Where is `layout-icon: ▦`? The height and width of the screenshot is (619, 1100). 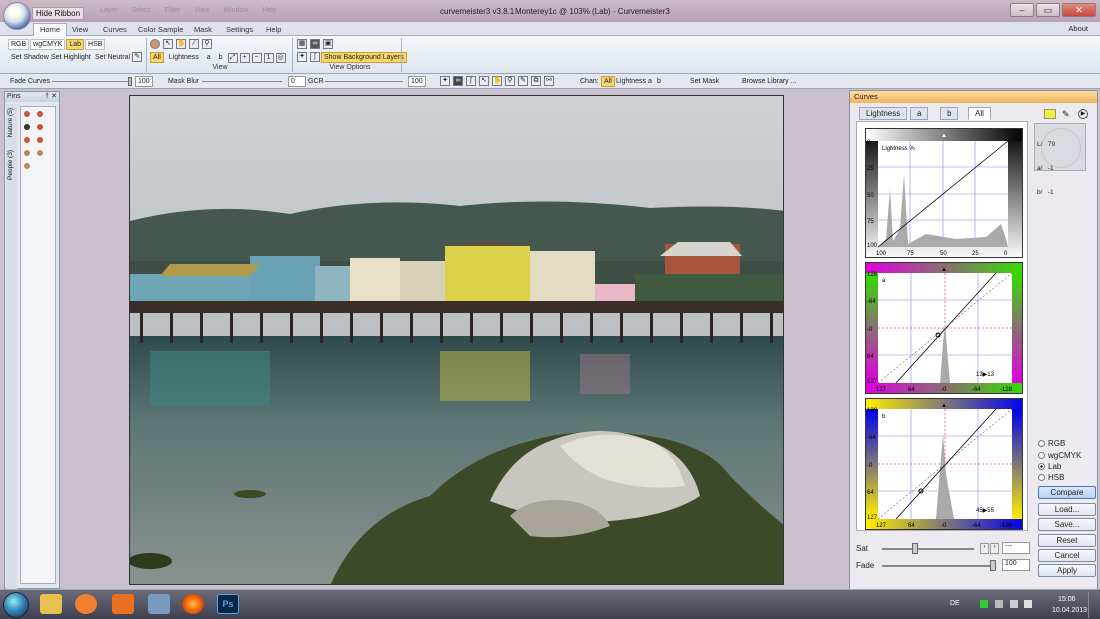
layout-icon: ▦ is located at coordinates (302, 44).